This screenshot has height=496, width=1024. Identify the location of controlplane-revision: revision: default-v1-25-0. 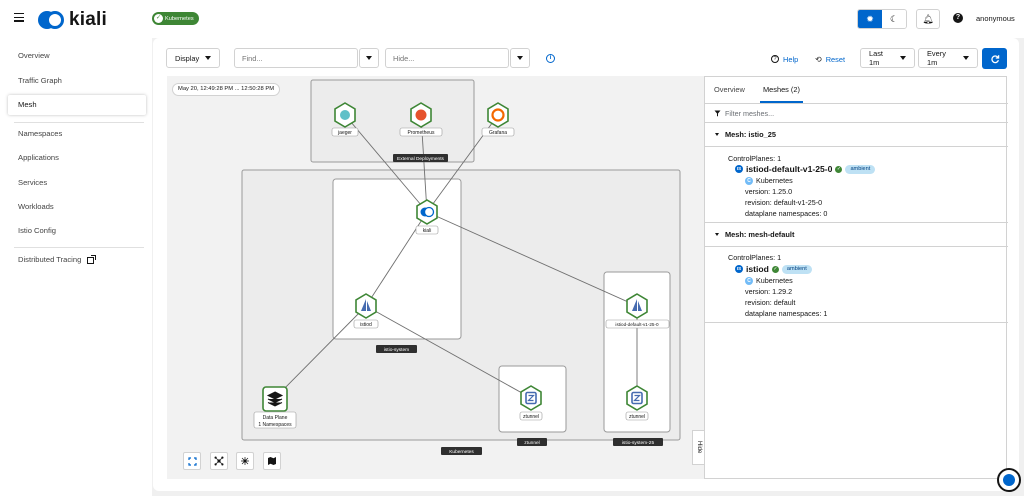
(784, 202).